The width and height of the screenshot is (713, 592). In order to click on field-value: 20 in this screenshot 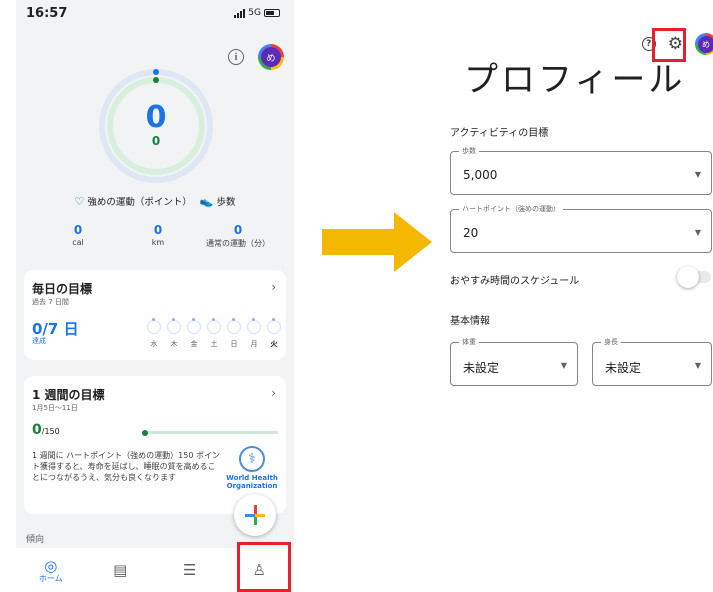, I will do `click(471, 233)`.